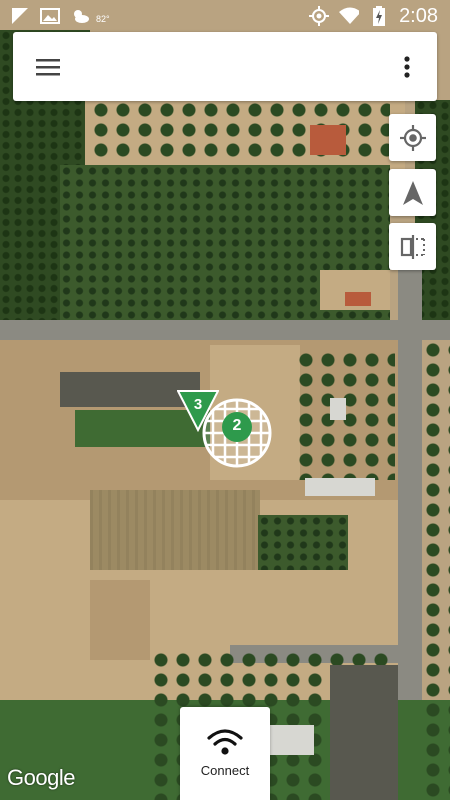 This screenshot has width=450, height=800. I want to click on more-vert-icon, so click(407, 66).